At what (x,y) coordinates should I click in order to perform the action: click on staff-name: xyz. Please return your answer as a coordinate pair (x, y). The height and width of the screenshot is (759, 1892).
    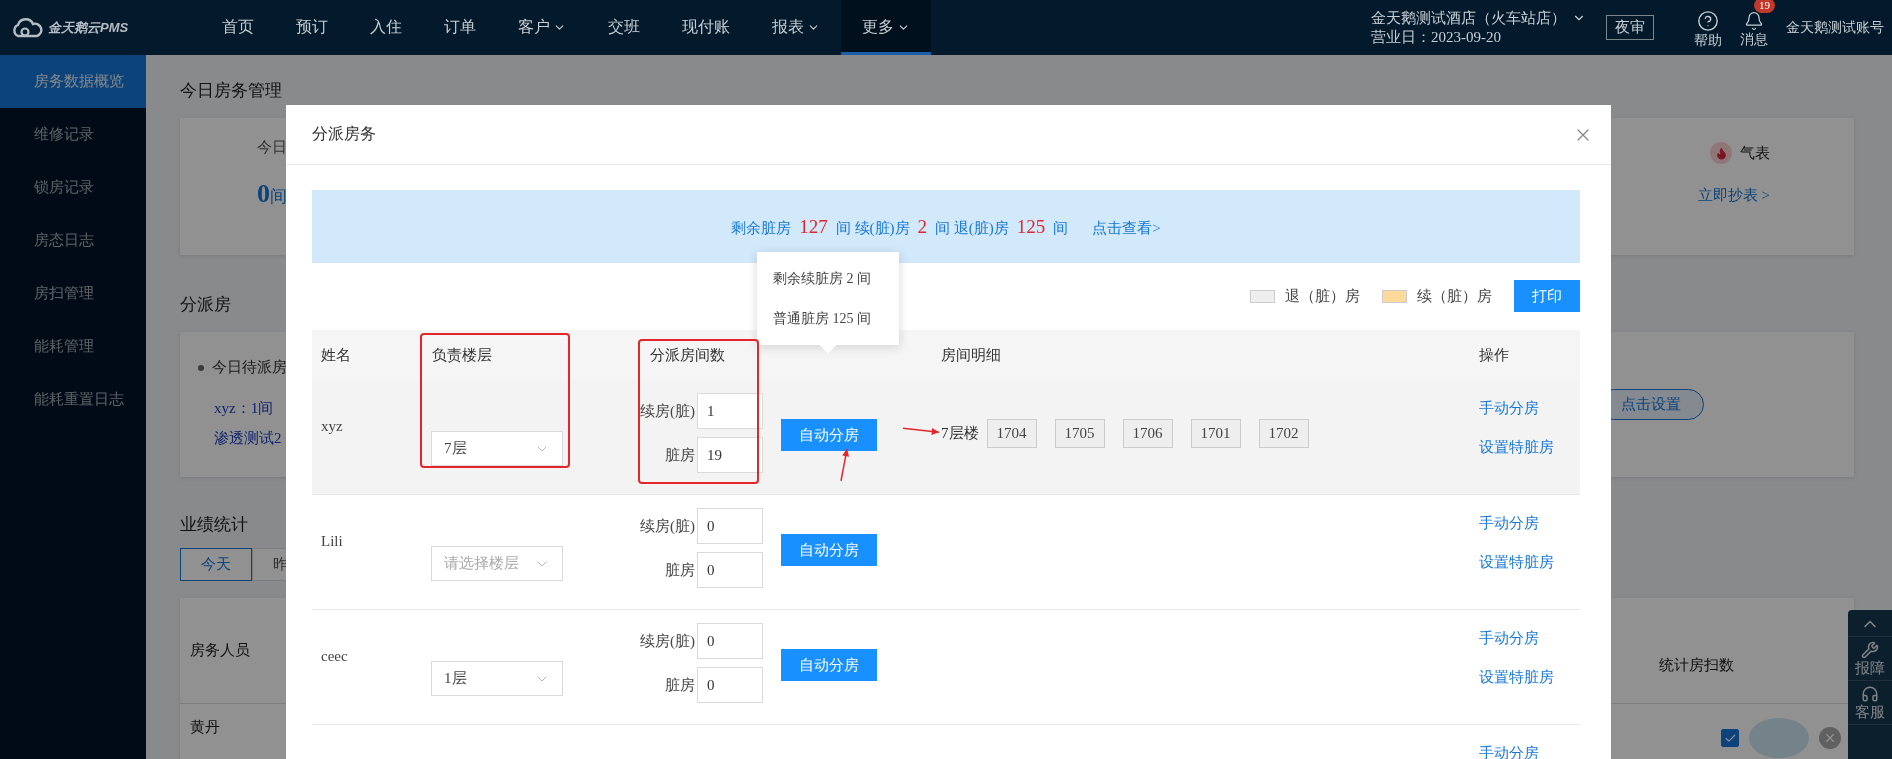
    Looking at the image, I should click on (332, 426).